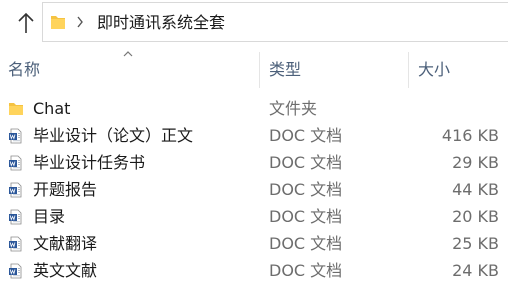  What do you see at coordinates (434, 70) in the screenshot?
I see `column-size-header: 大小` at bounding box center [434, 70].